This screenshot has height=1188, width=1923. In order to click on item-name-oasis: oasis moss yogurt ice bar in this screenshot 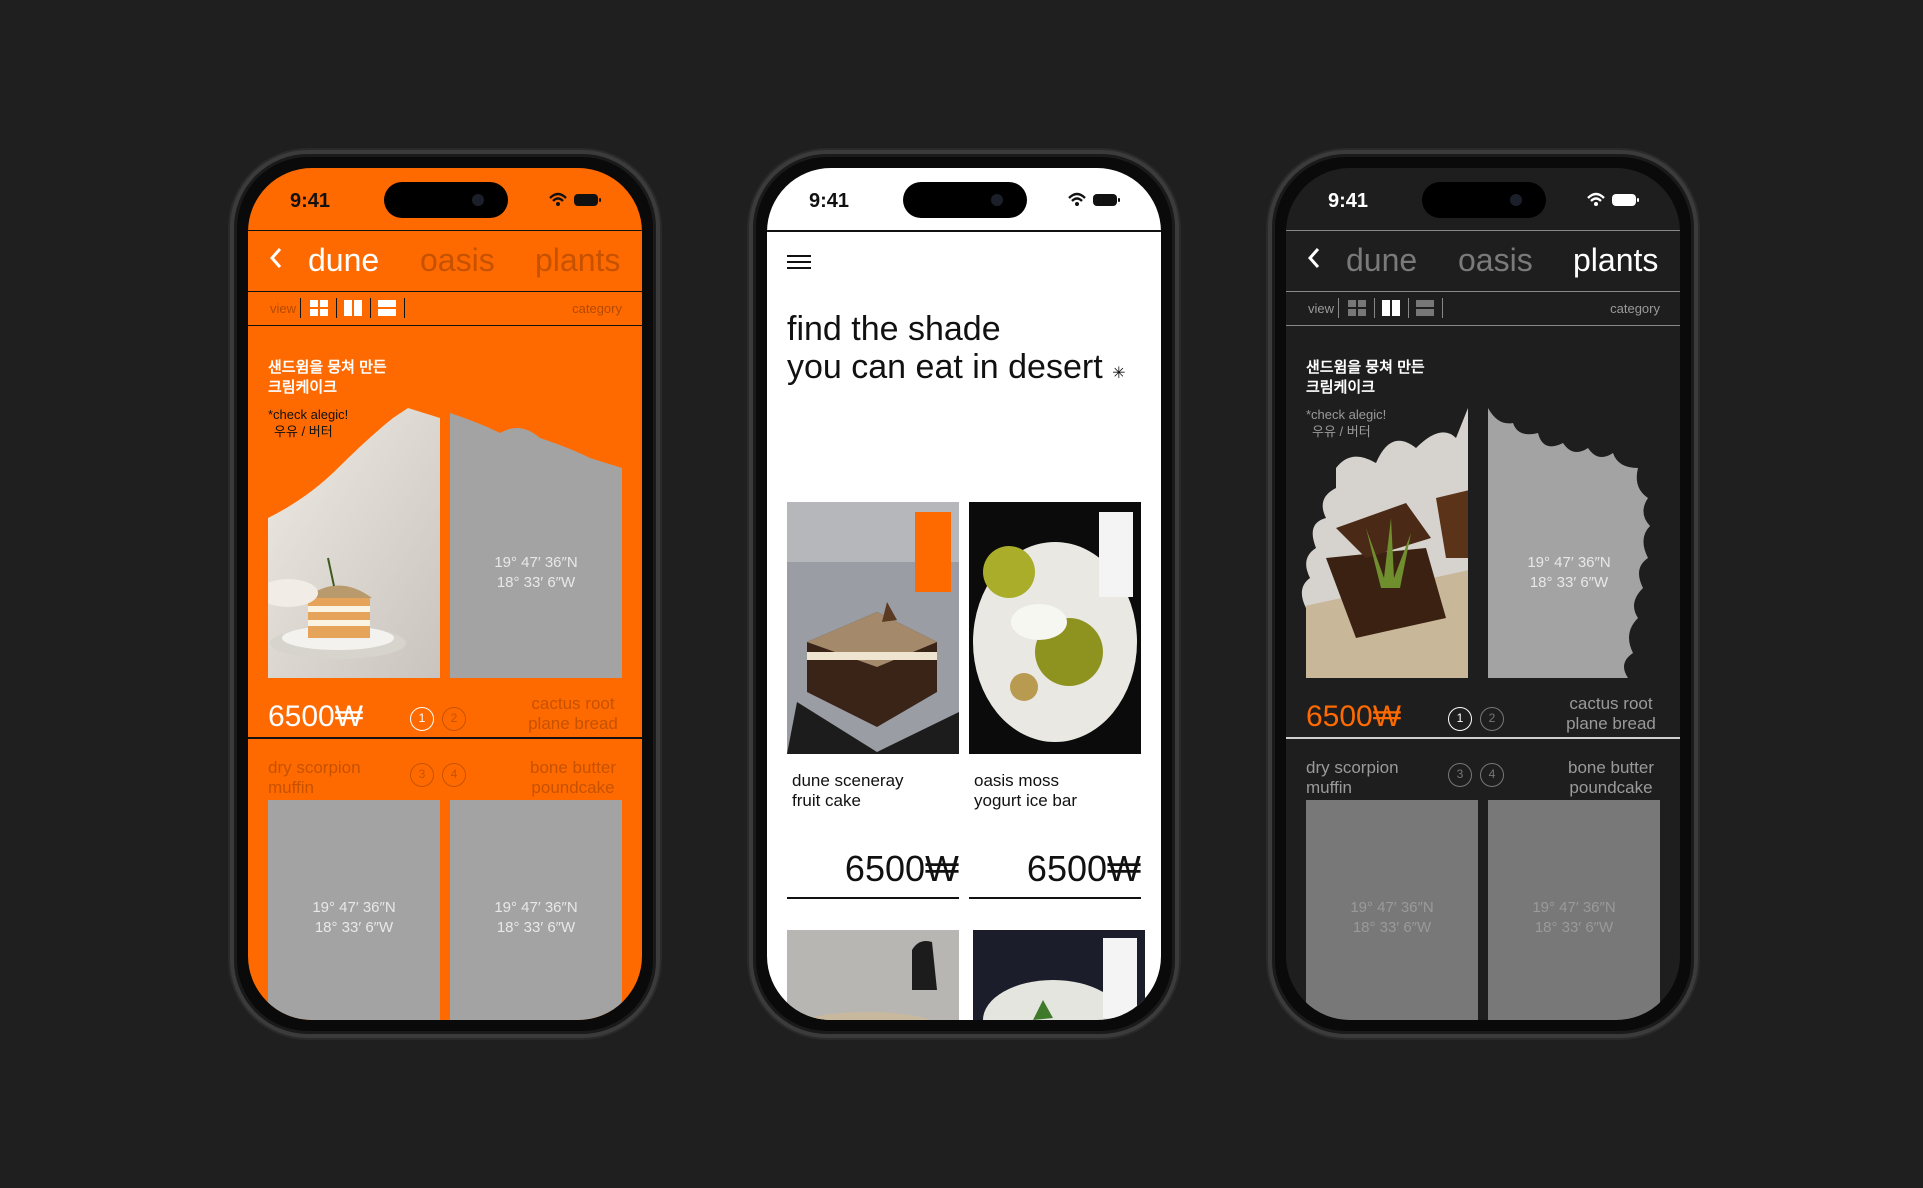, I will do `click(1025, 791)`.